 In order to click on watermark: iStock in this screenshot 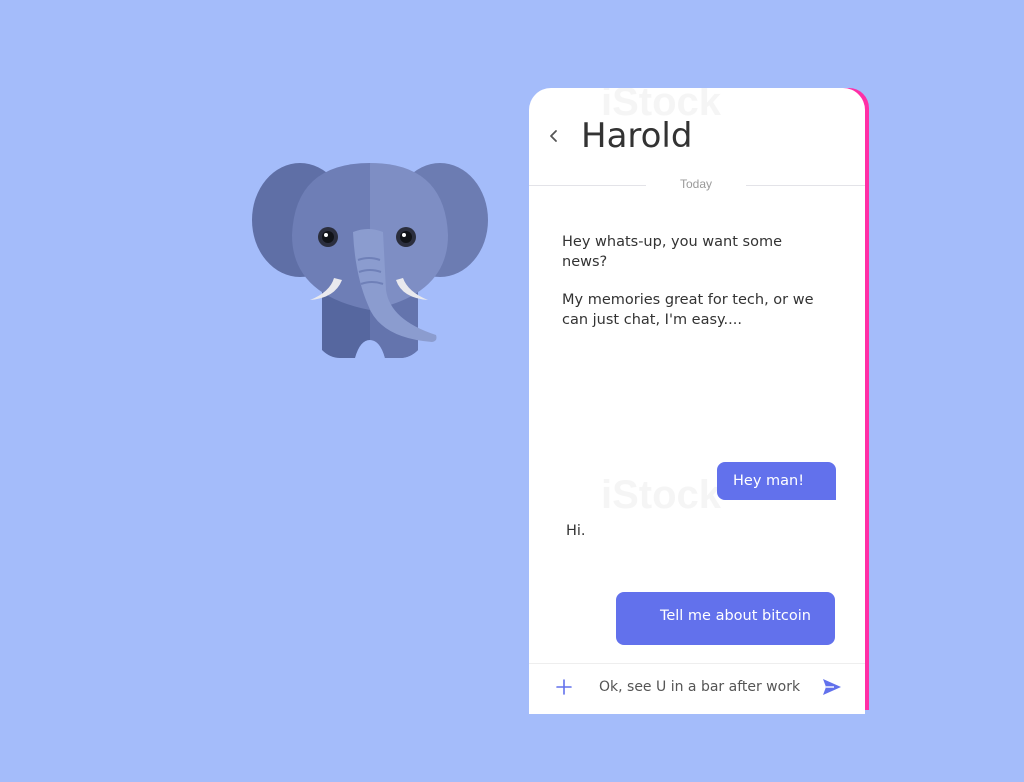, I will do `click(661, 495)`.